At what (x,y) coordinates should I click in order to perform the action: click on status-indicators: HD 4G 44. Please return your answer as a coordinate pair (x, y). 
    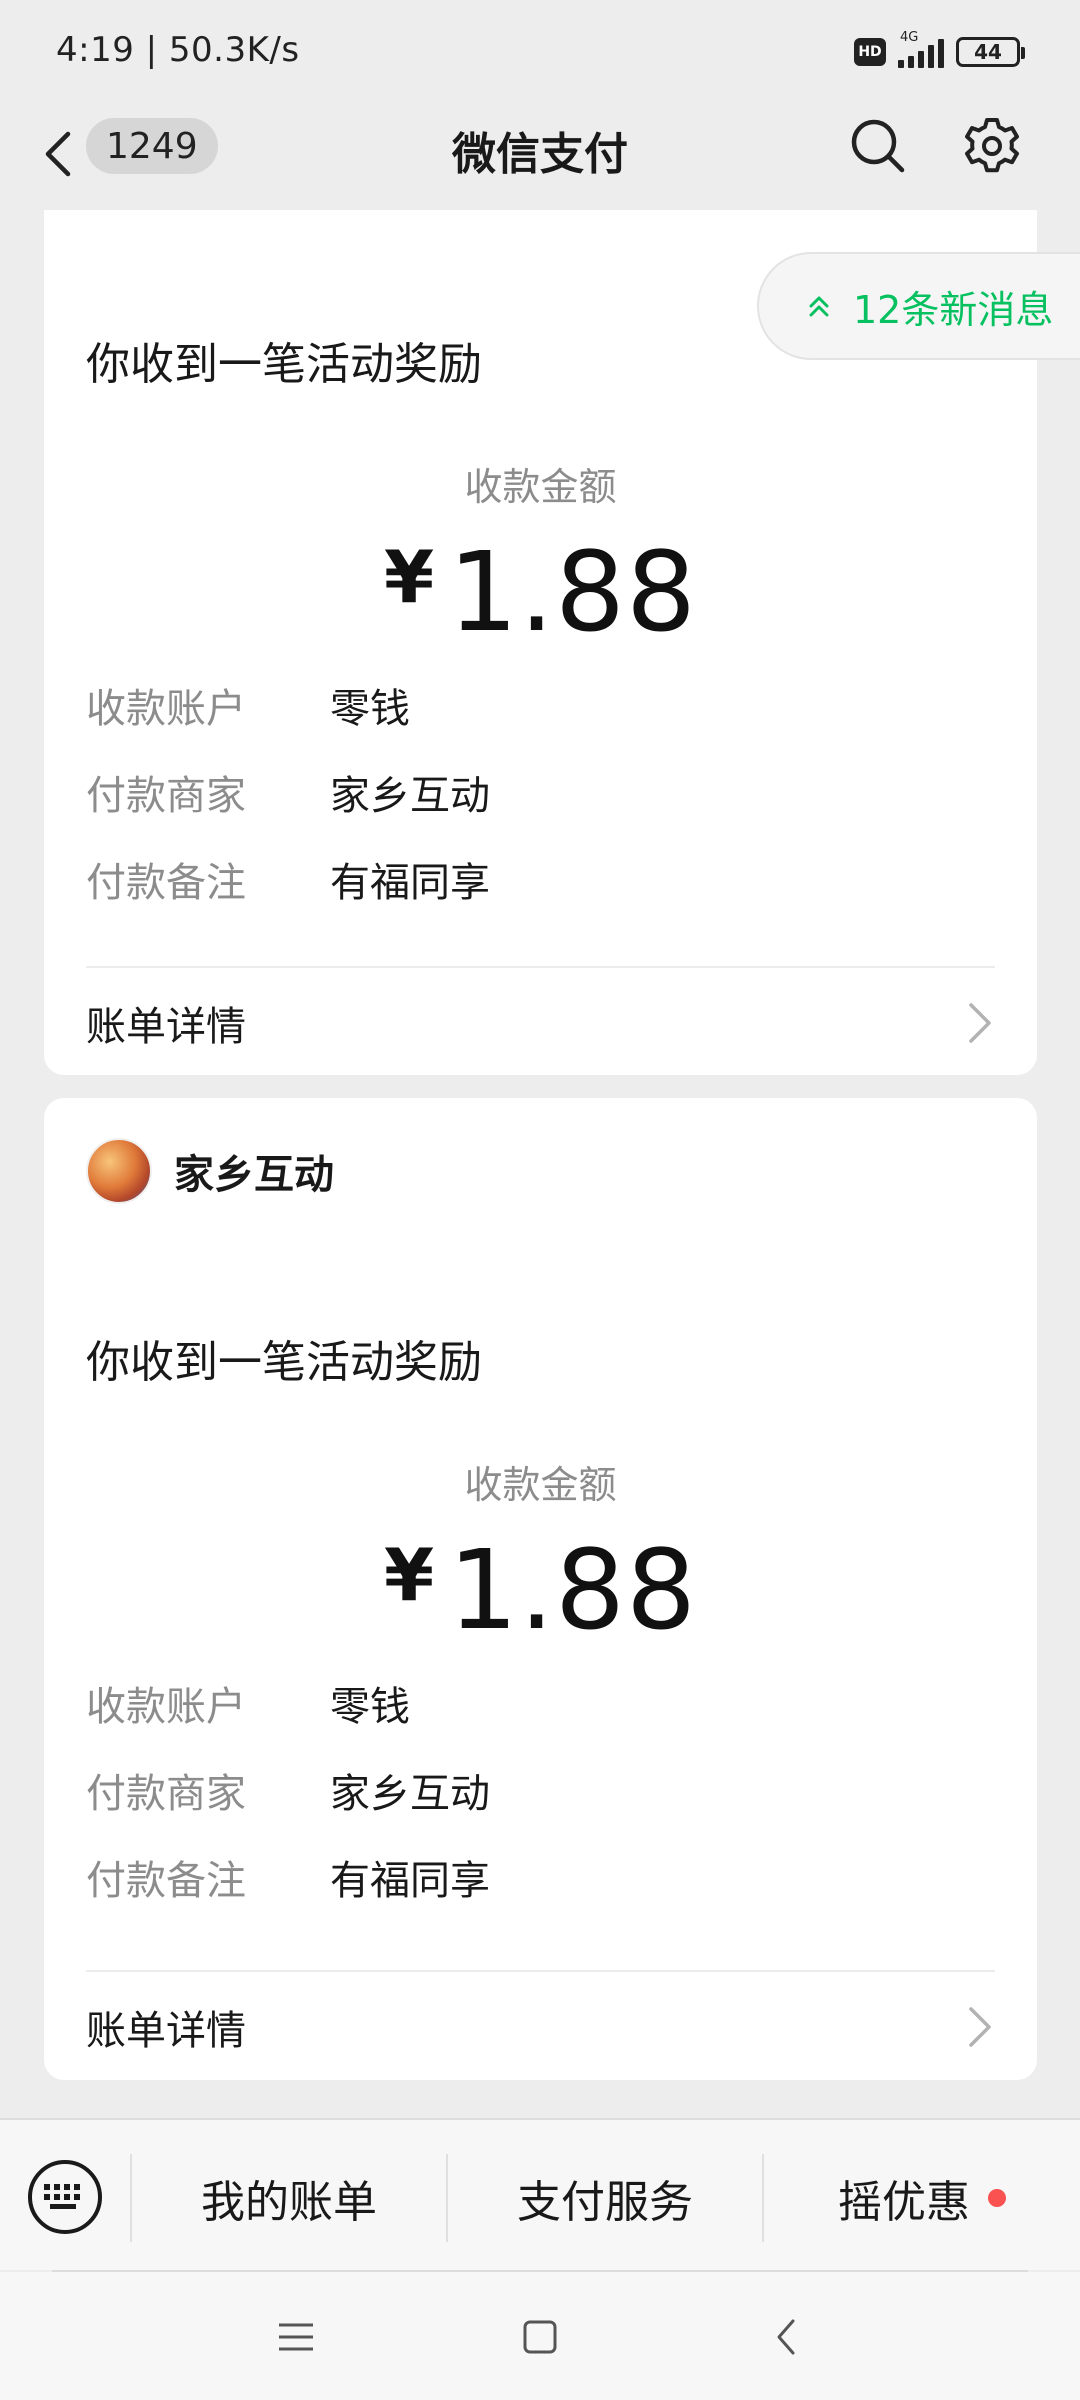
    Looking at the image, I should click on (939, 52).